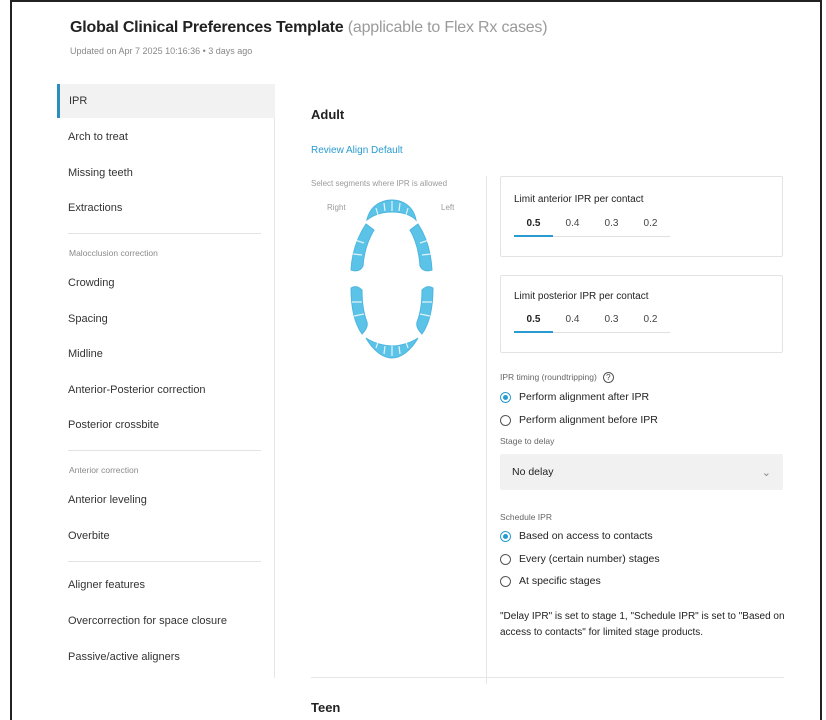 This screenshot has height=720, width=826. Describe the element at coordinates (390, 280) in the screenshot. I see `dental-arch-diagram` at that location.